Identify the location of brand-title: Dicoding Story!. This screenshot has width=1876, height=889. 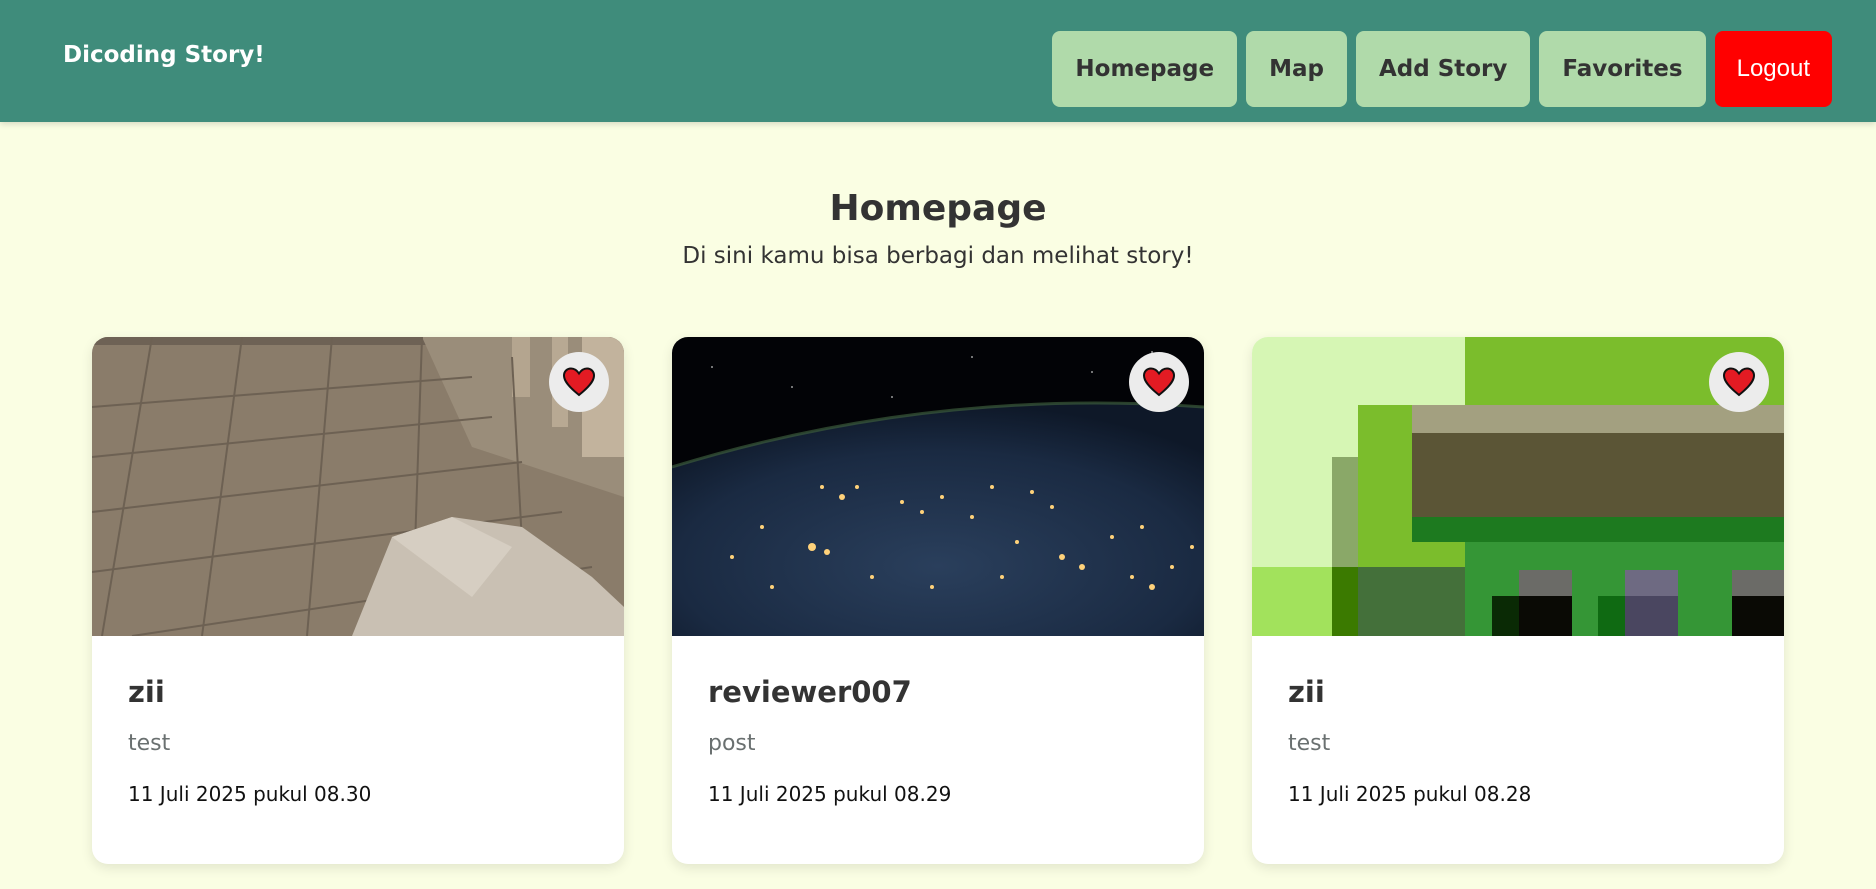
(164, 55).